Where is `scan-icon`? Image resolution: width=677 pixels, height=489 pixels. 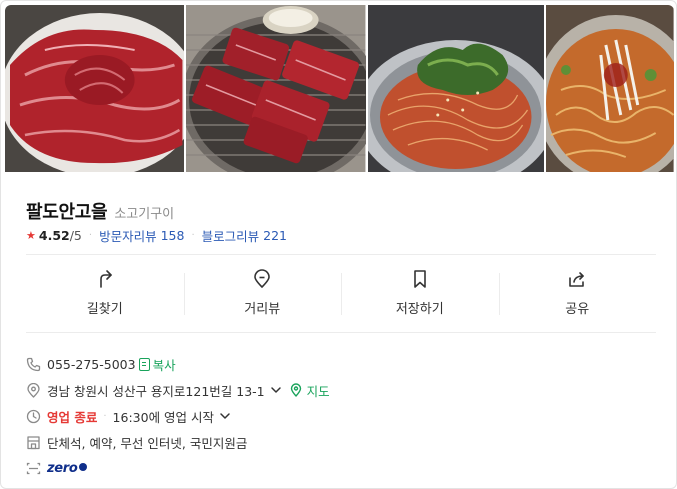 scan-icon is located at coordinates (33, 468).